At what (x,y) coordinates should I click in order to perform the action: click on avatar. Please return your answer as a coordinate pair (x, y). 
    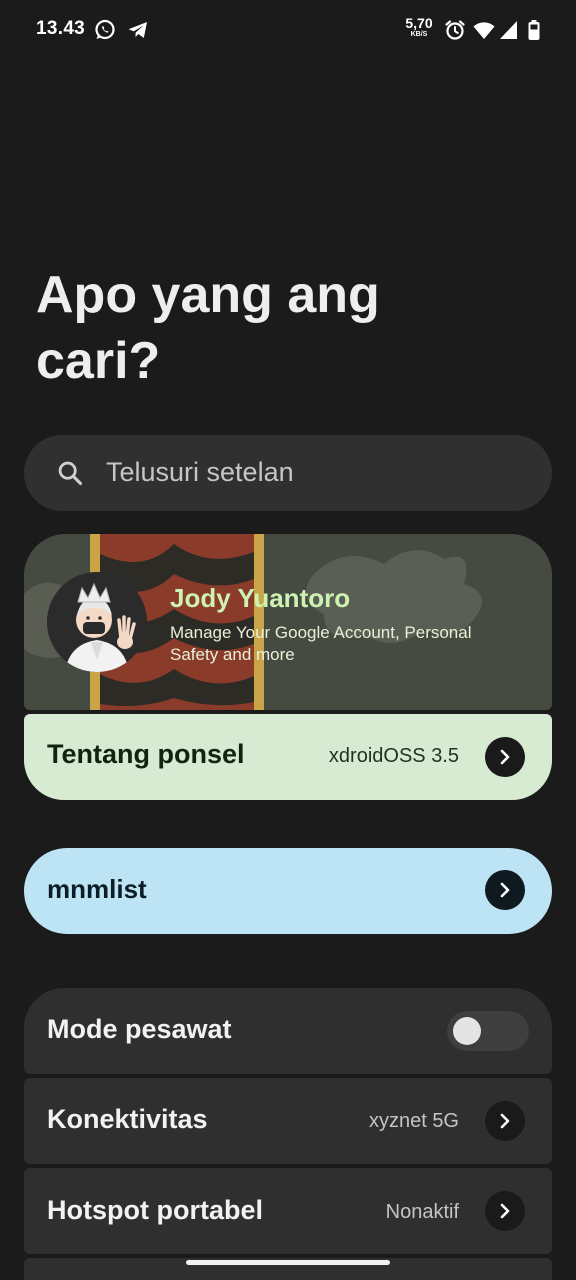
    Looking at the image, I should click on (97, 622).